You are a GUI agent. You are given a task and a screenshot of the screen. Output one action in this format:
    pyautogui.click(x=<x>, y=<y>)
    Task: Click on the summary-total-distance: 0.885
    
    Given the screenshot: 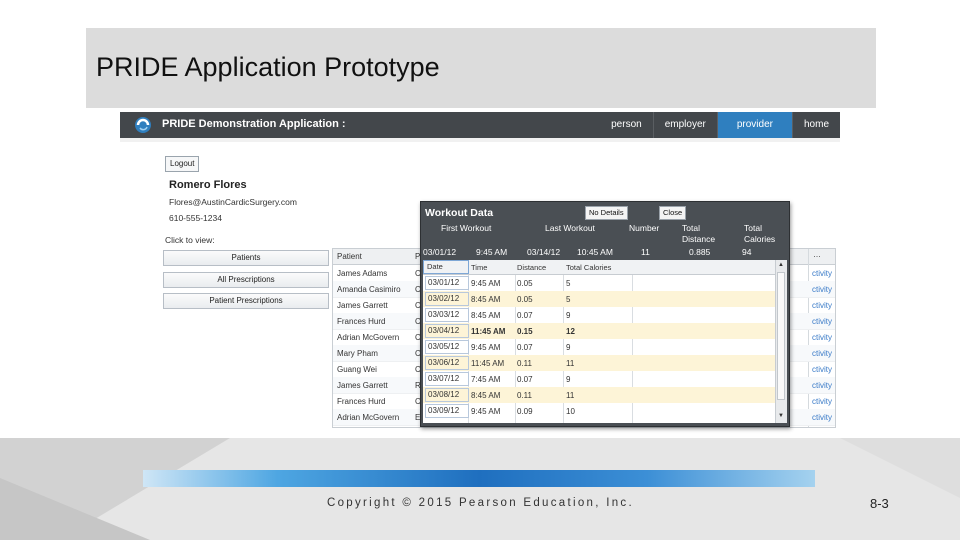 What is the action you would take?
    pyautogui.click(x=700, y=252)
    